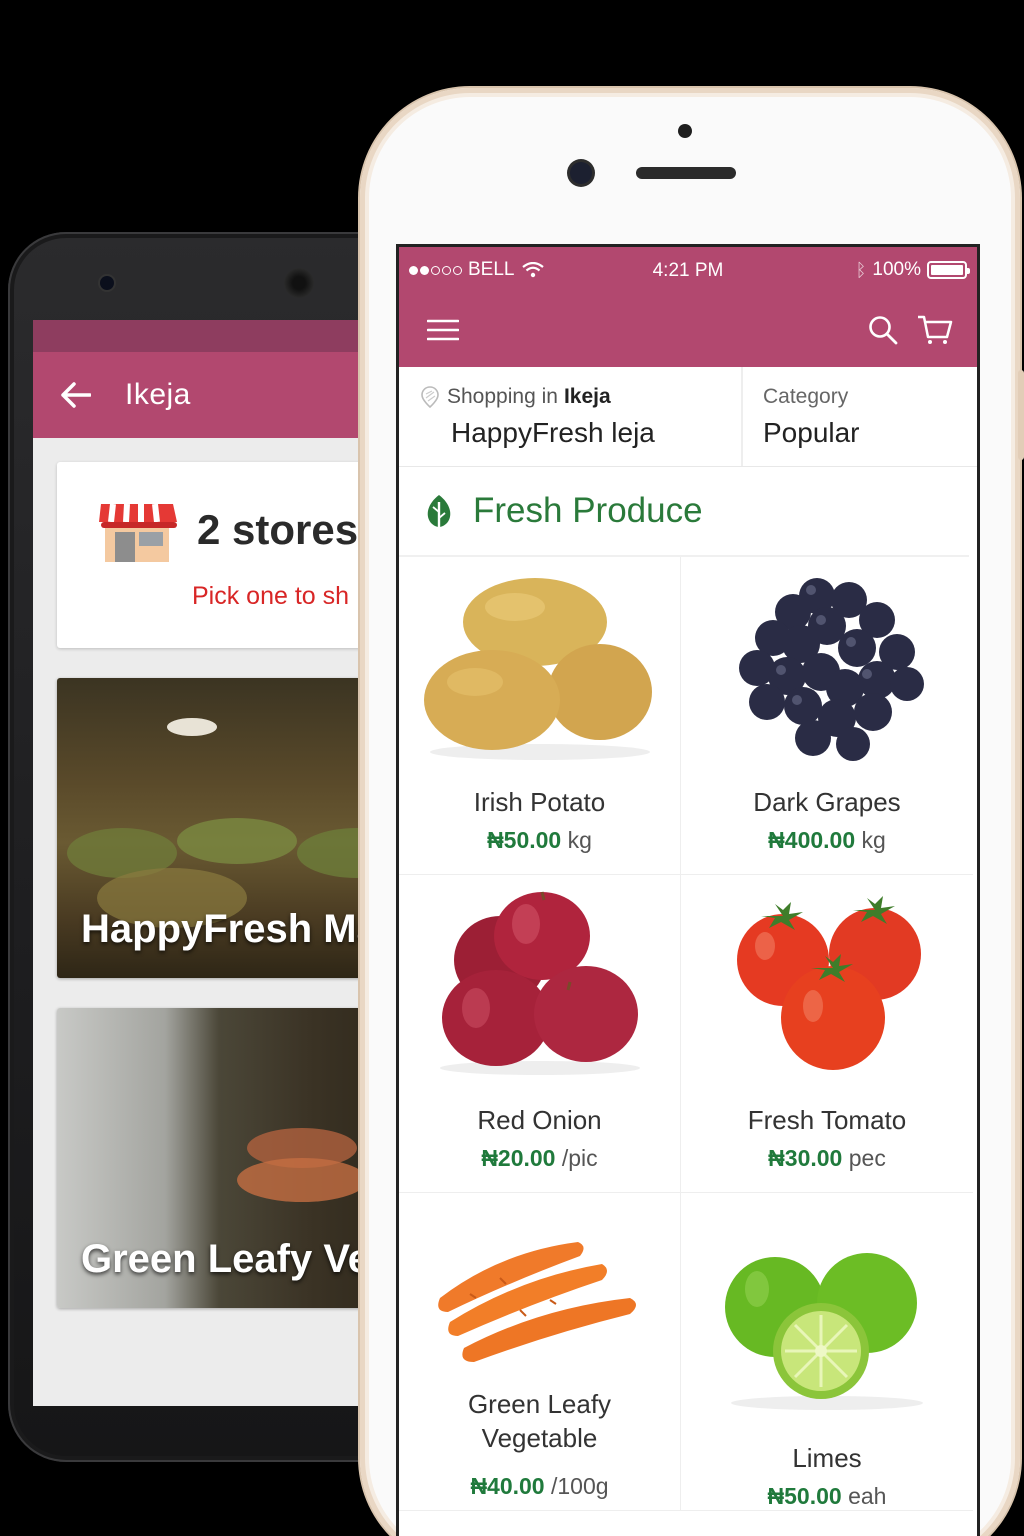 This screenshot has height=1536, width=1024. What do you see at coordinates (896, 269) in the screenshot?
I see `battery-percent: 100%` at bounding box center [896, 269].